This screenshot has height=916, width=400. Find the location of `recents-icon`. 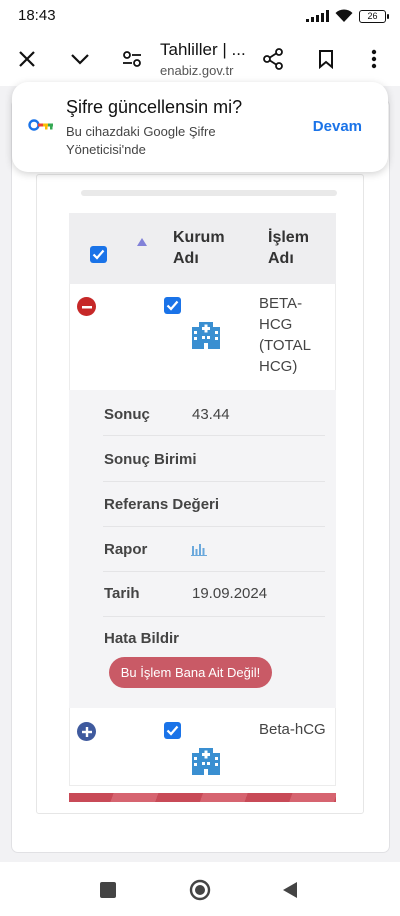

recents-icon is located at coordinates (108, 890).